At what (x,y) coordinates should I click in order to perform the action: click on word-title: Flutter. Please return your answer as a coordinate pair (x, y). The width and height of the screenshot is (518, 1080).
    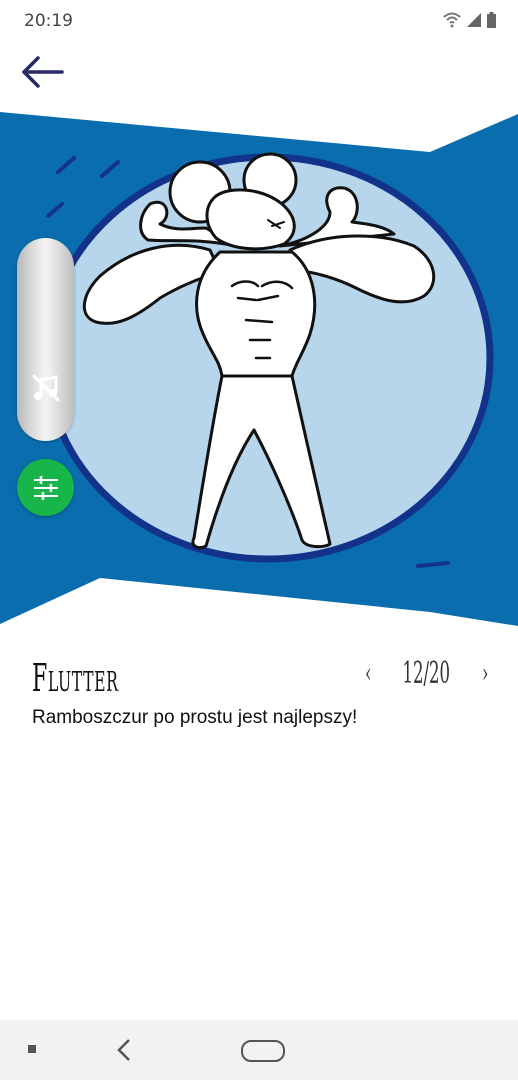
    Looking at the image, I should click on (75, 678).